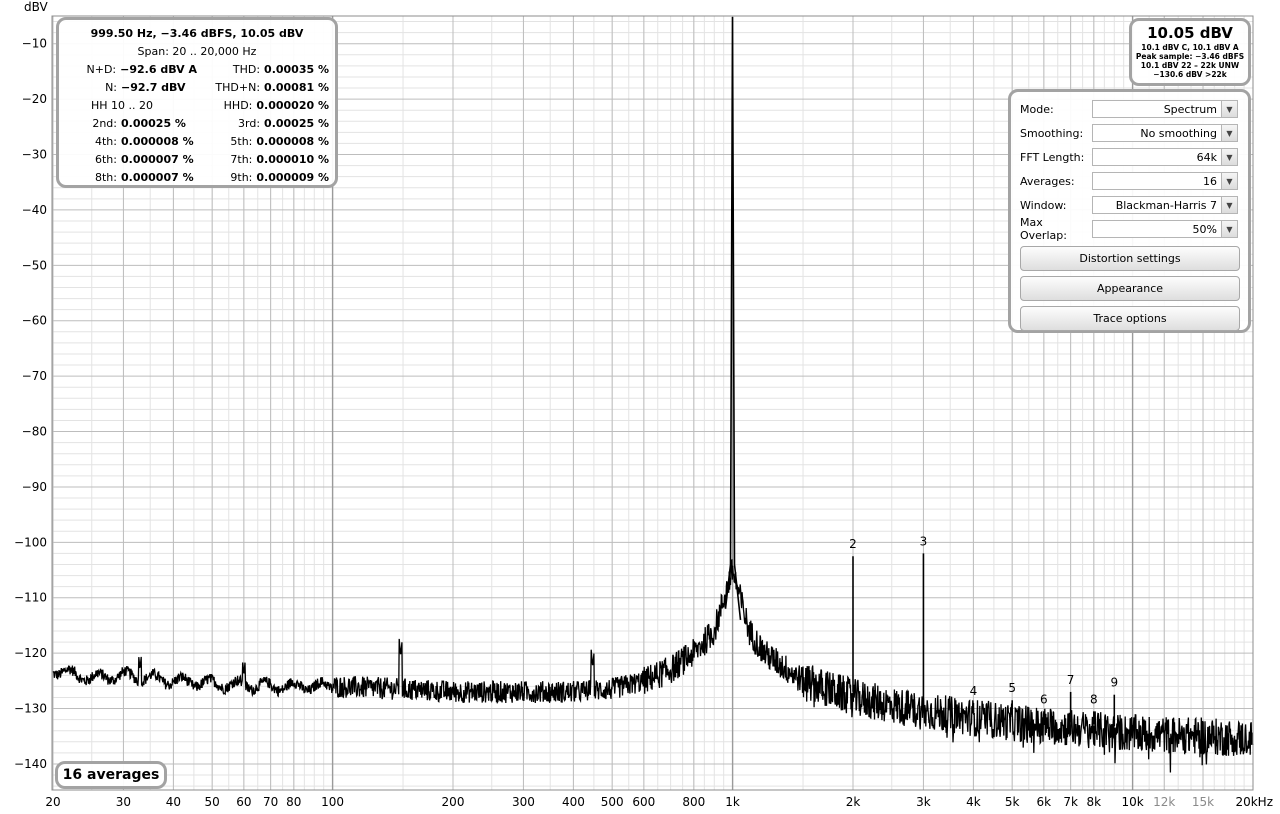 The width and height of the screenshot is (1280, 814). I want to click on y-tick-label: −50, so click(34, 265).